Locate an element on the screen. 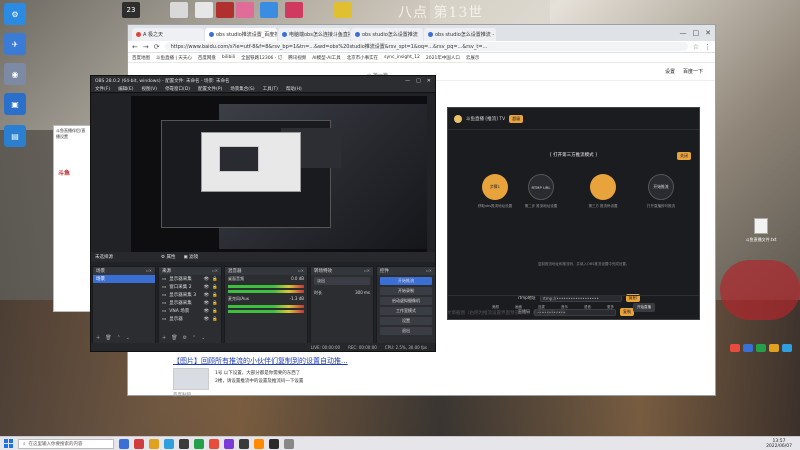 Image resolution: width=800 pixels, height=450 pixels. remove-scene-icon: 🗑 is located at coordinates (108, 338).